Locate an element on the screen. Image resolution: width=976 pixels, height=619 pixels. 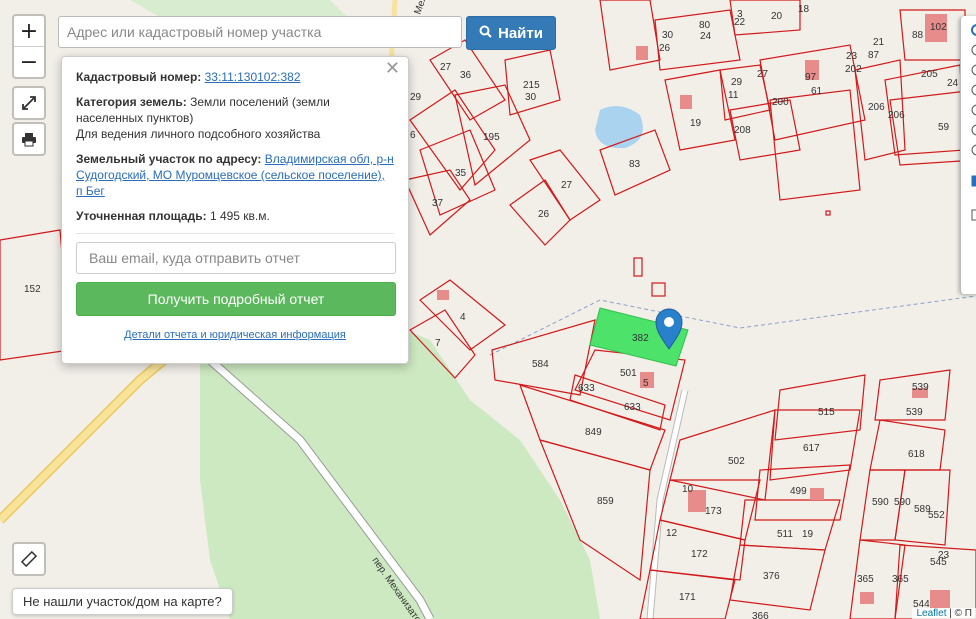
parcel-number-label: 20 is located at coordinates (777, 16).